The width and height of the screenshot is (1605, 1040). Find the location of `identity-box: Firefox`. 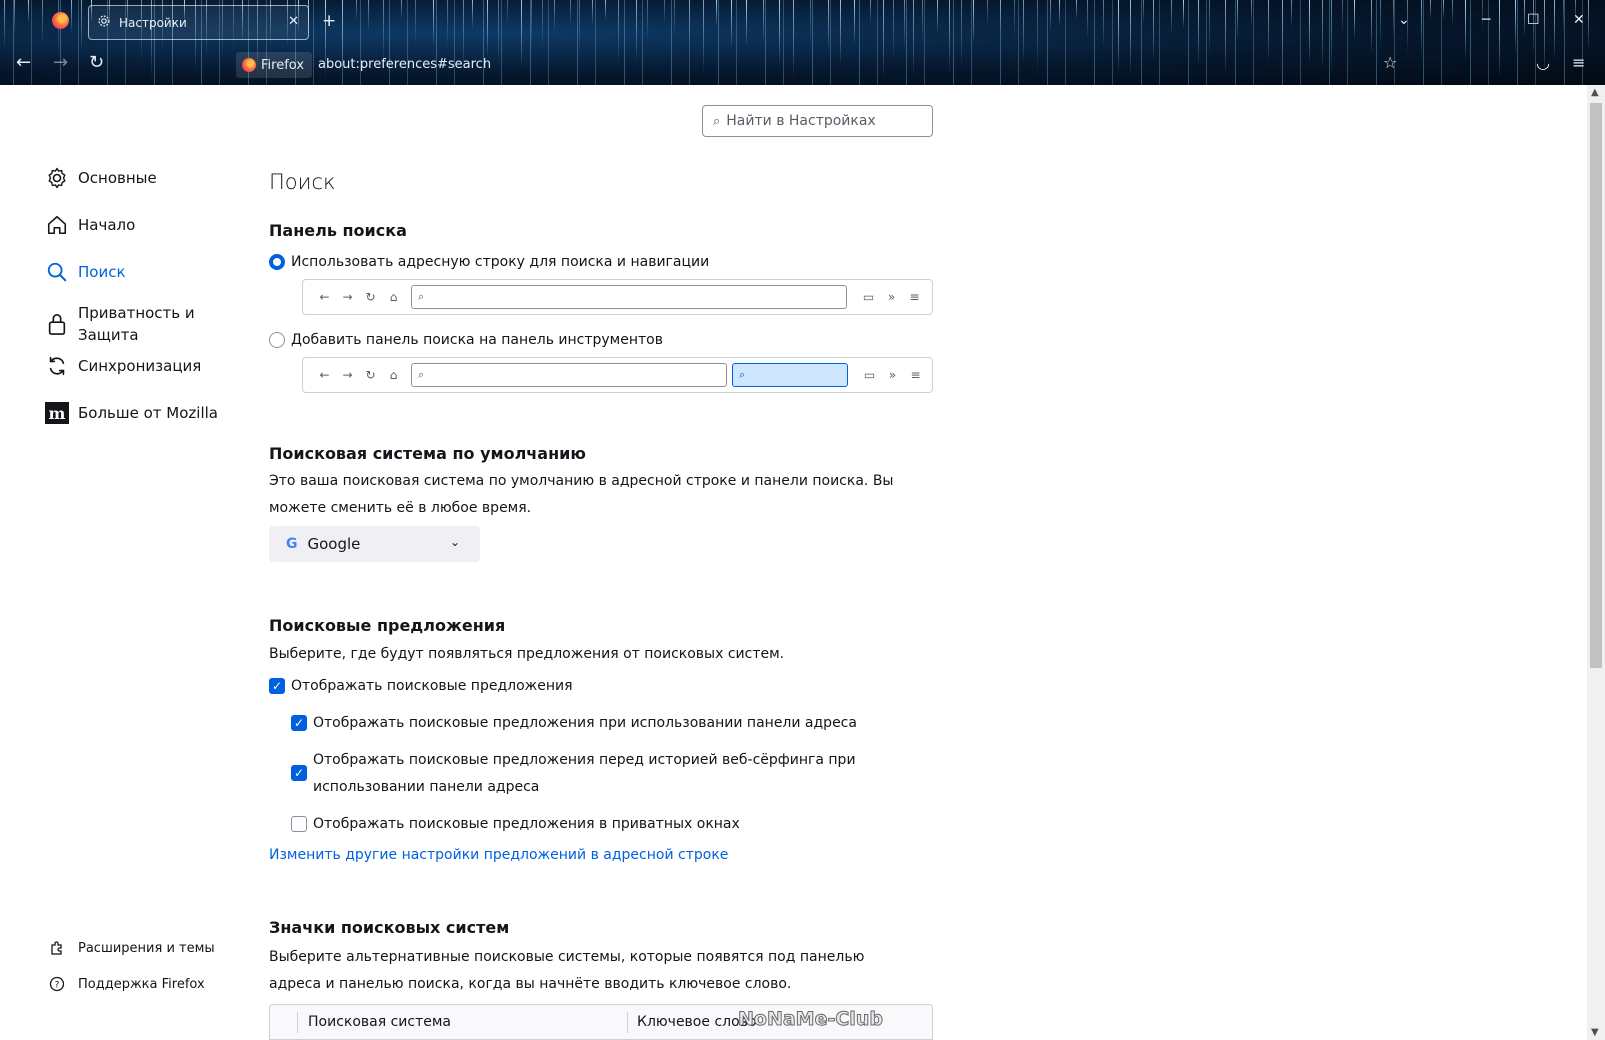

identity-box: Firefox is located at coordinates (274, 65).